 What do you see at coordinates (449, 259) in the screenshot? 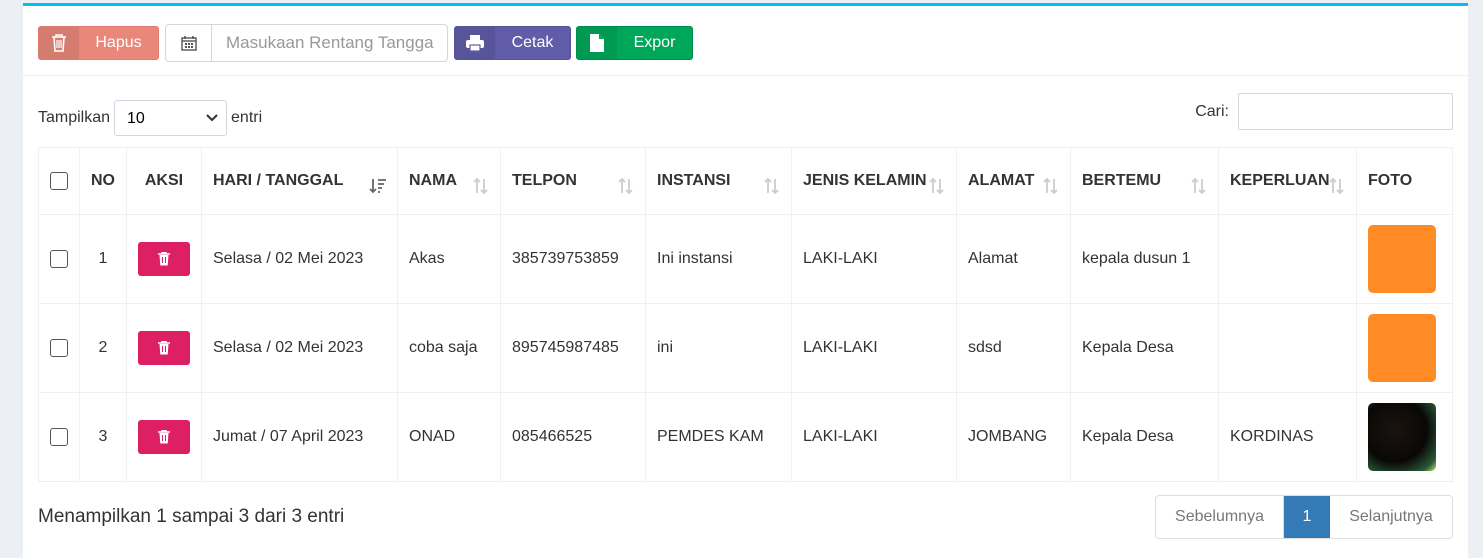
I see `cell-name: Akas` at bounding box center [449, 259].